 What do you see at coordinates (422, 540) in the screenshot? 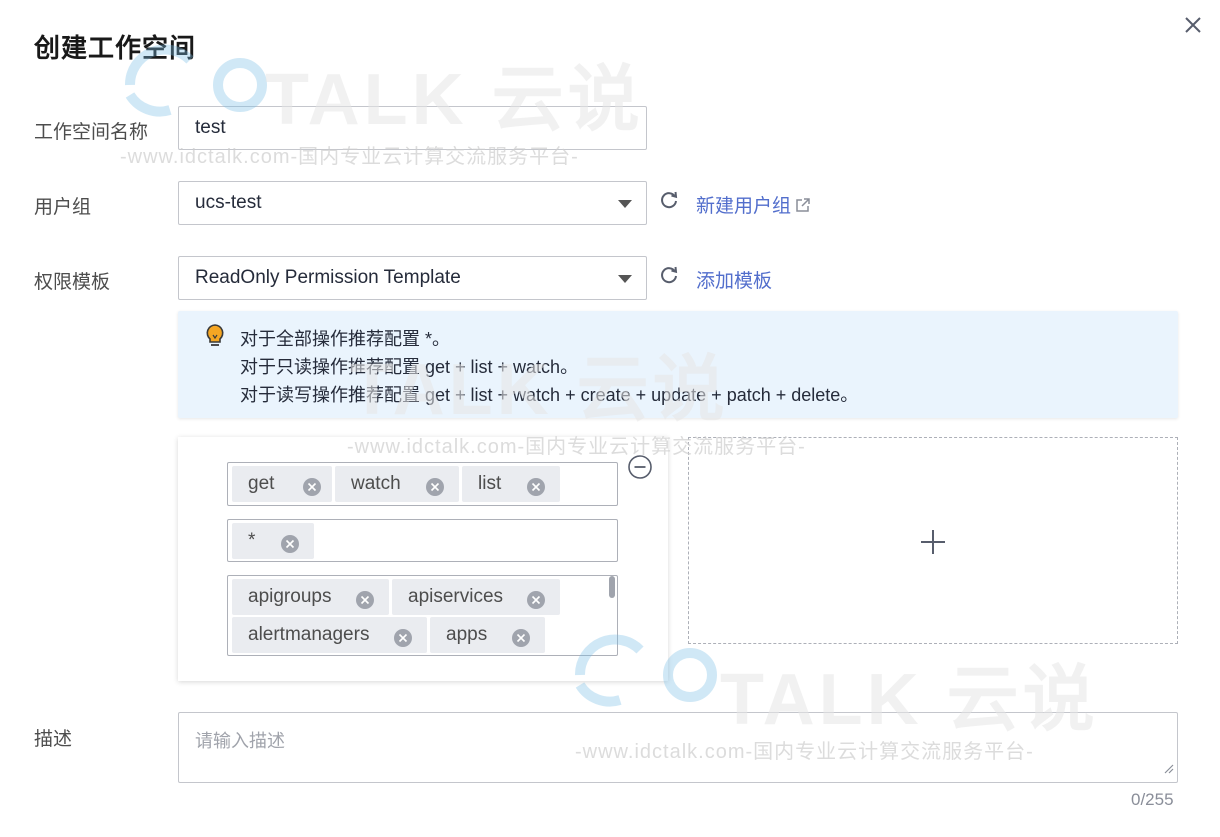
I see `api-groups-tag-input: *` at bounding box center [422, 540].